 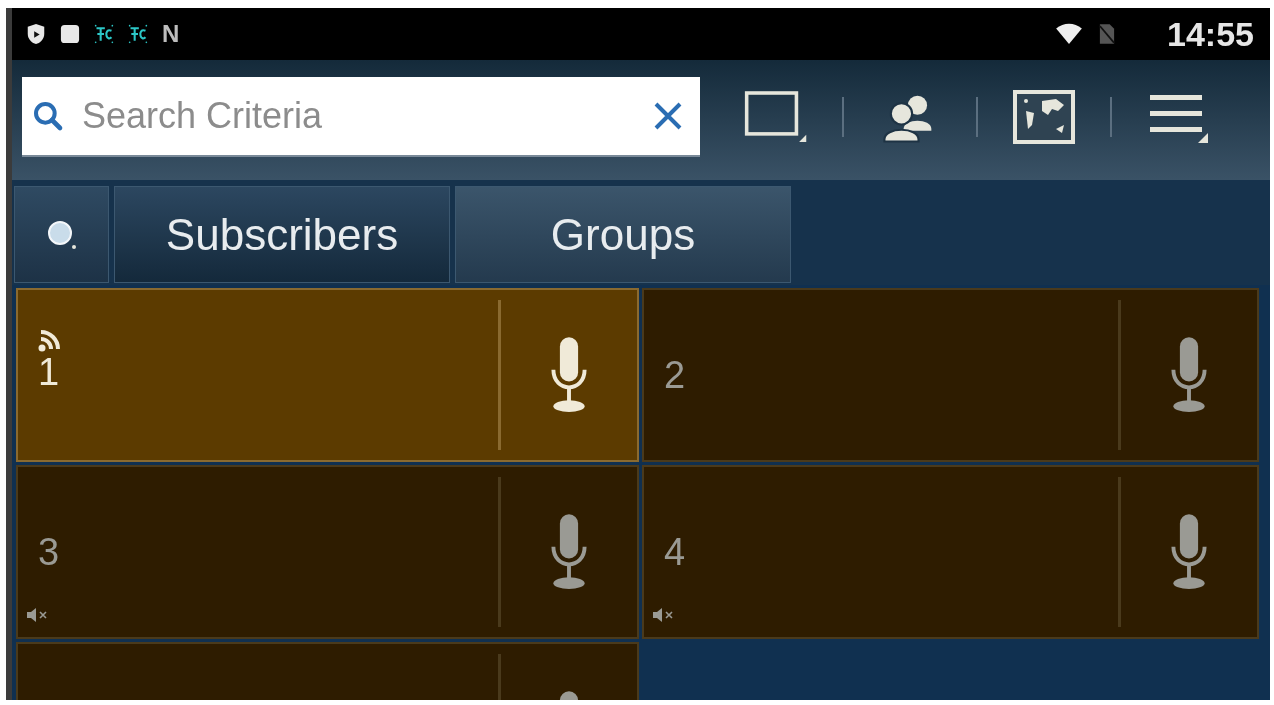 I want to click on search-field: Search Criteria, so click(x=361, y=116).